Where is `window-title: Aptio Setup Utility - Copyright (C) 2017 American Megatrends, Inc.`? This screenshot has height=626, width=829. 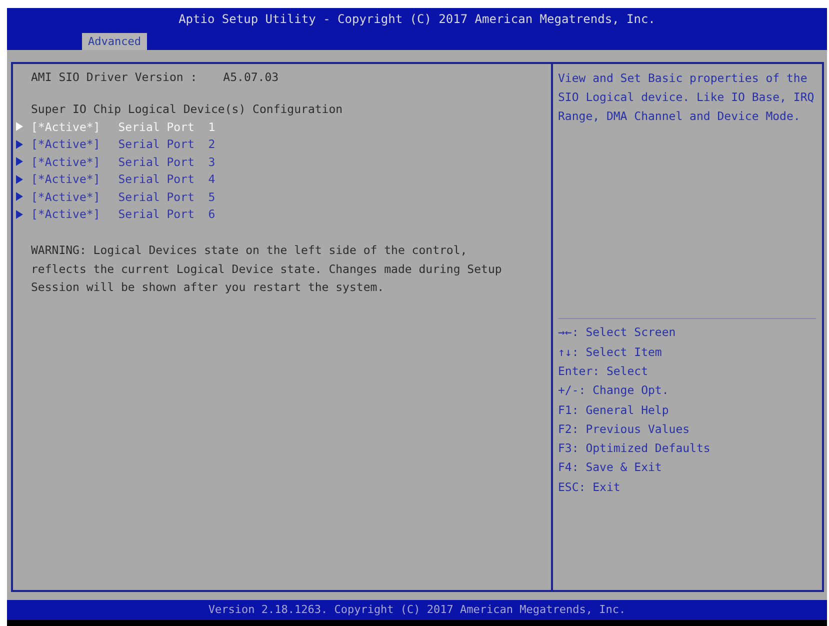 window-title: Aptio Setup Utility - Copyright (C) 2017 American Megatrends, Inc. is located at coordinates (417, 18).